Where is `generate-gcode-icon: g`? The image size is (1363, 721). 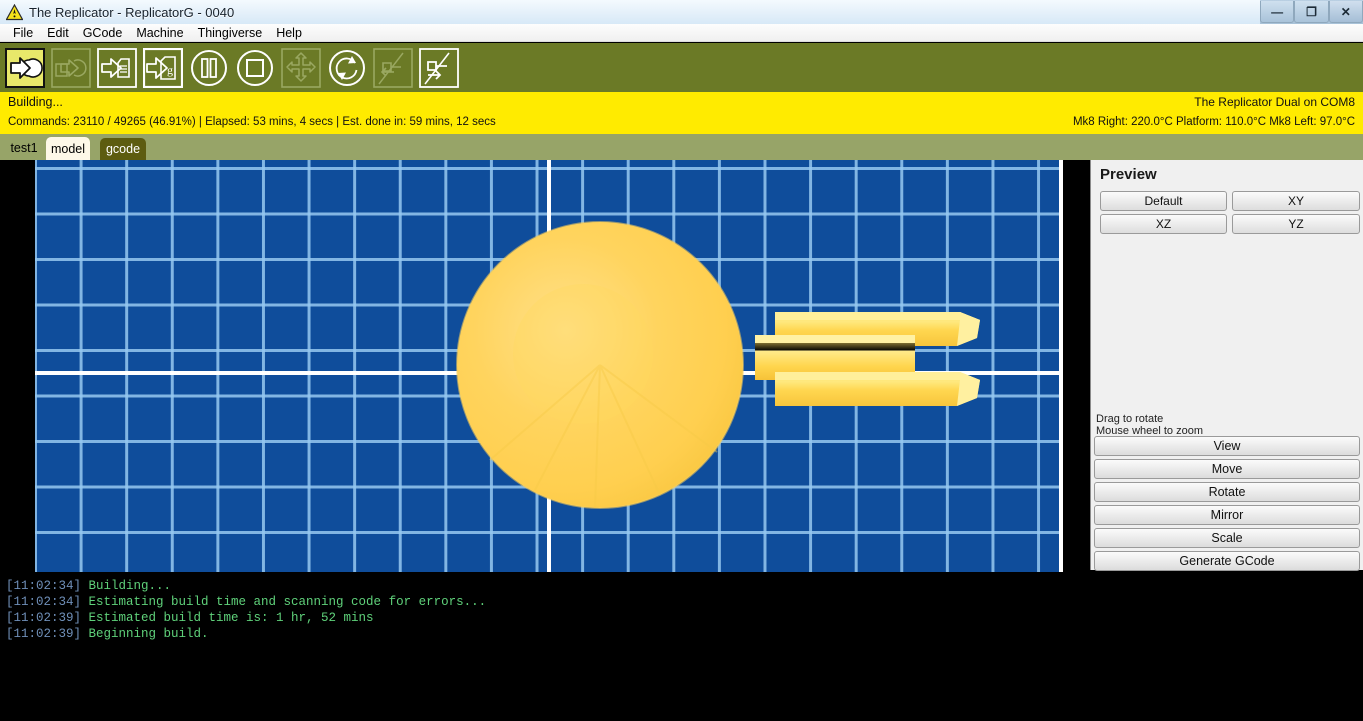
generate-gcode-icon: g is located at coordinates (163, 67).